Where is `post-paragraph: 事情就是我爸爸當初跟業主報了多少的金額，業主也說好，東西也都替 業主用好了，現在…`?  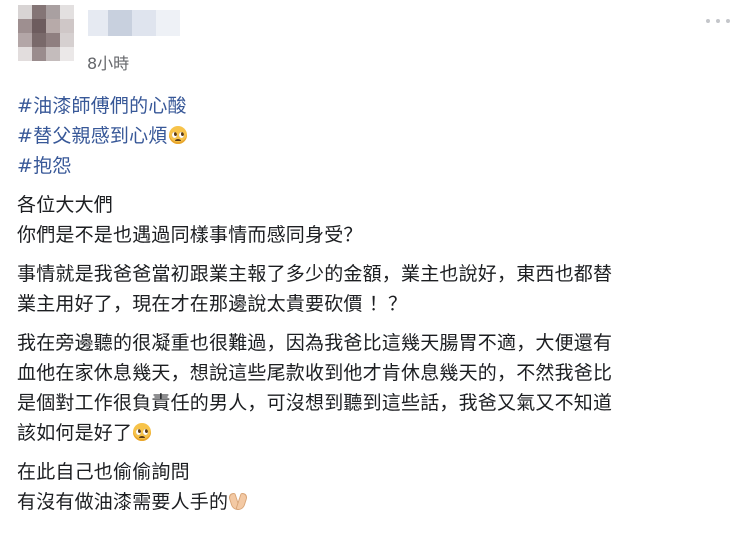
post-paragraph: 事情就是我爸爸當初跟業主報了多少的金額，業主也說好，東西也都替 業主用好了，現在… is located at coordinates (374, 284).